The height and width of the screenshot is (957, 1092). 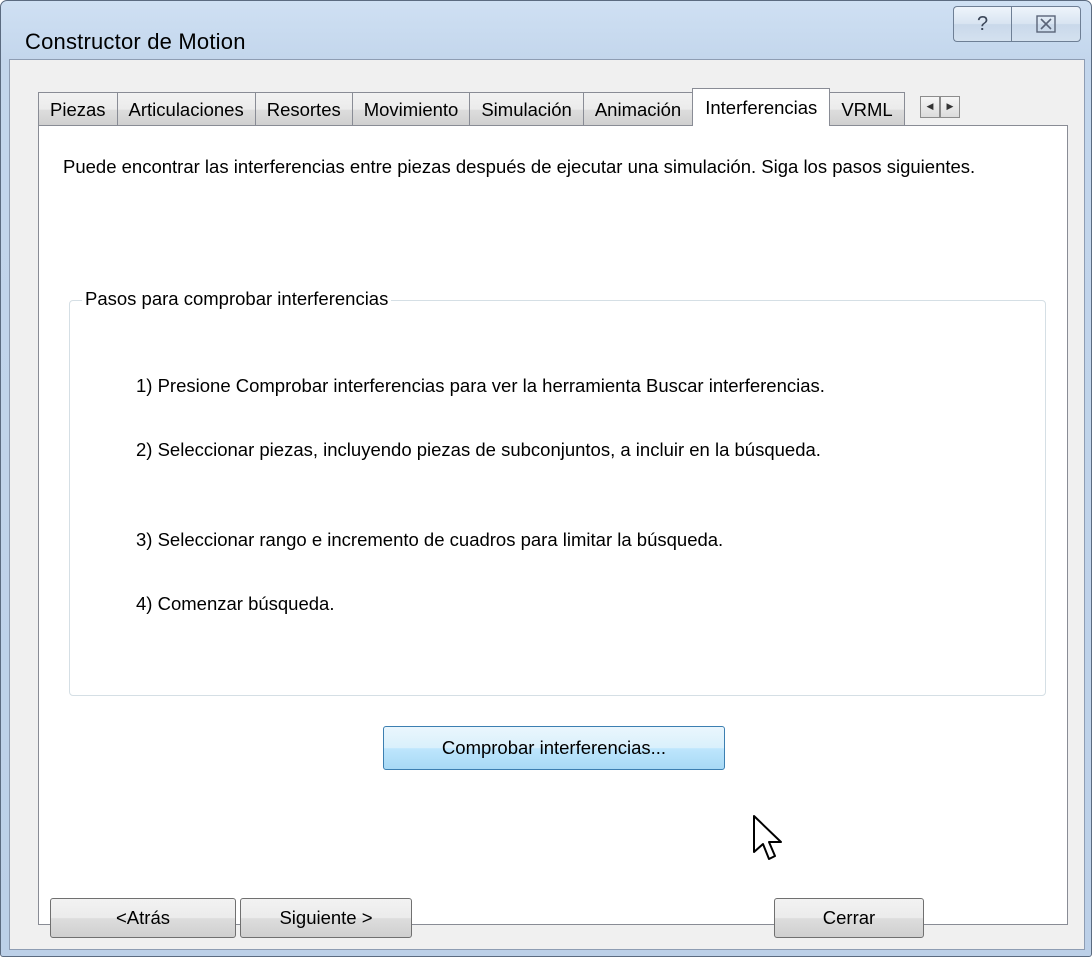 I want to click on window-title: Constructor de Motion, so click(x=135, y=41).